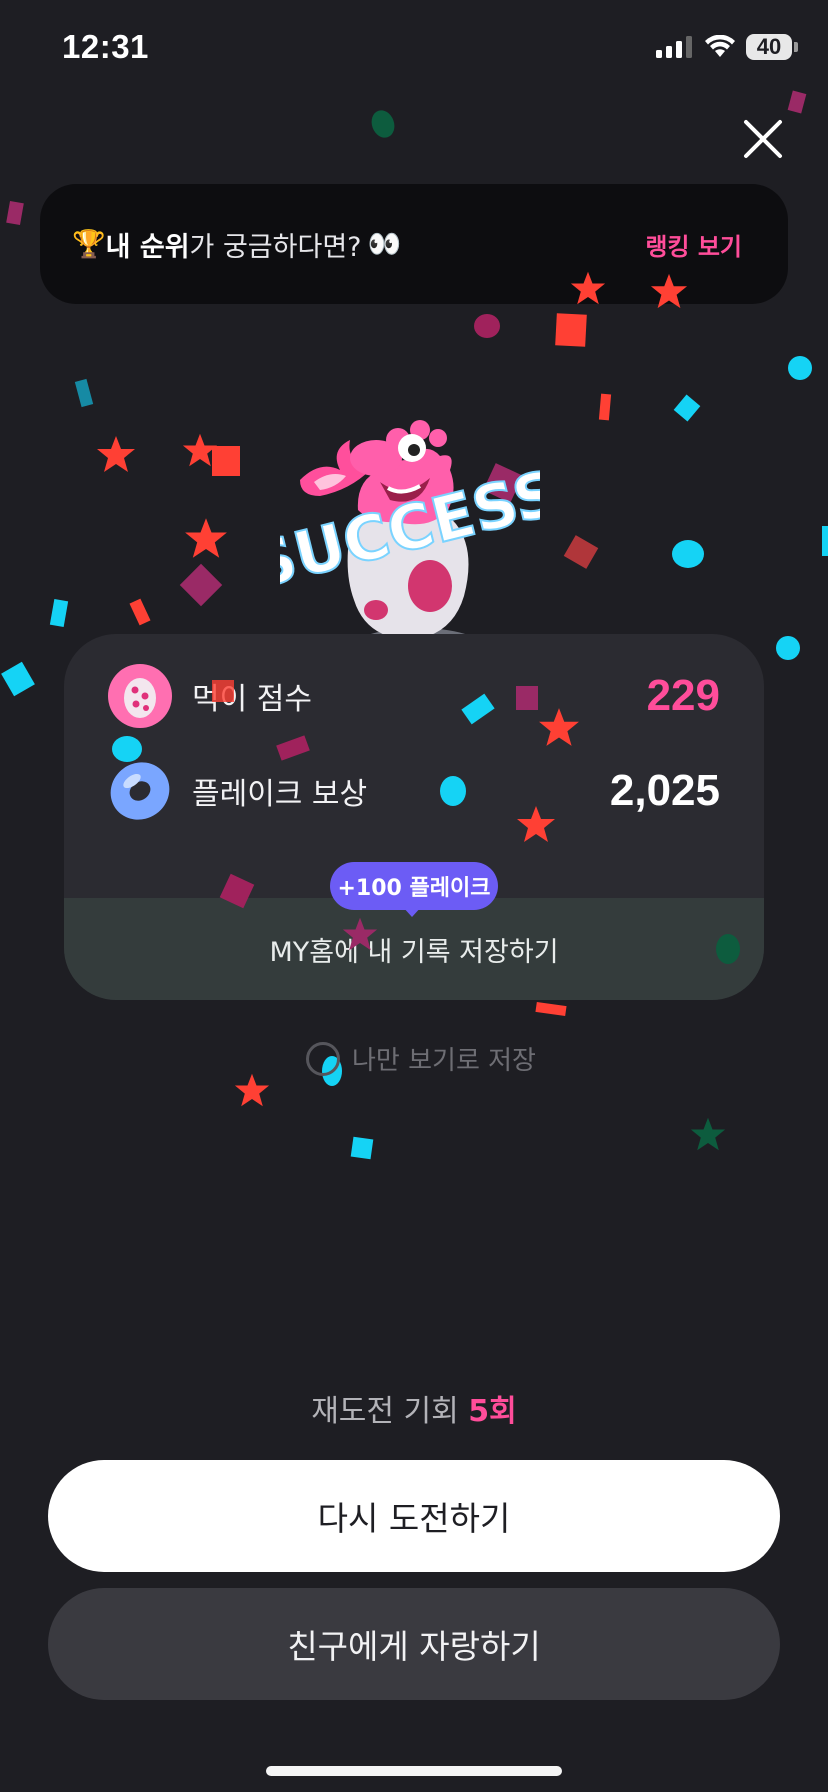  I want to click on private-save-option: 나만 보기로 저장, so click(421, 1058).